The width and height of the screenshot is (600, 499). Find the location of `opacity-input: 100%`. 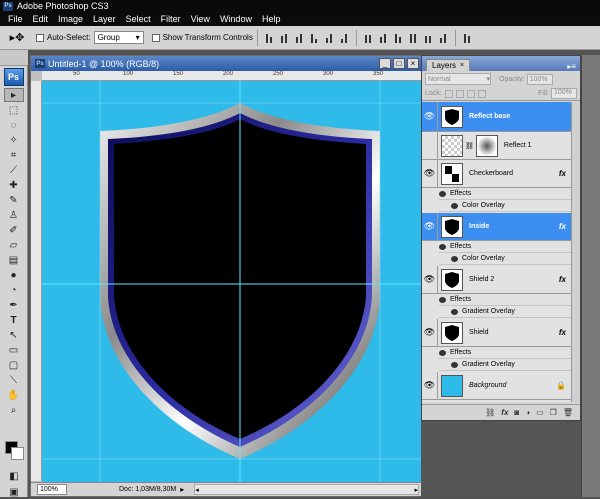

opacity-input: 100% is located at coordinates (539, 79).